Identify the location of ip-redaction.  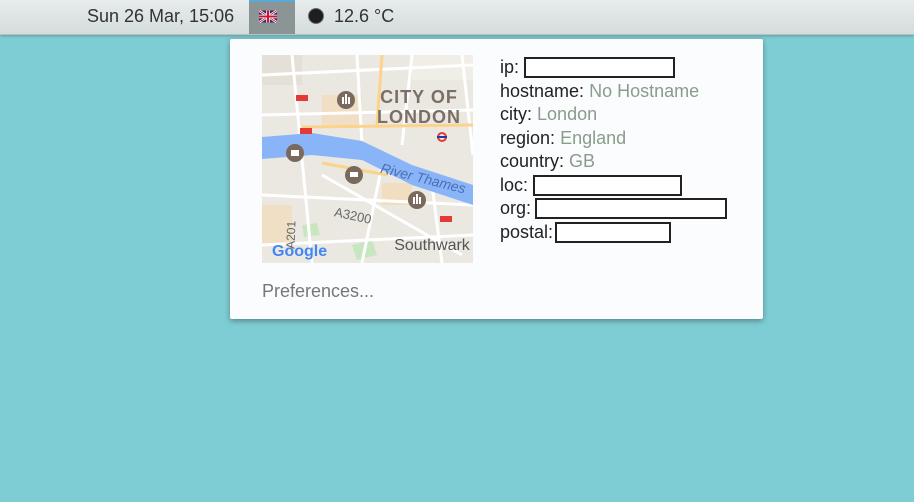
(599, 67).